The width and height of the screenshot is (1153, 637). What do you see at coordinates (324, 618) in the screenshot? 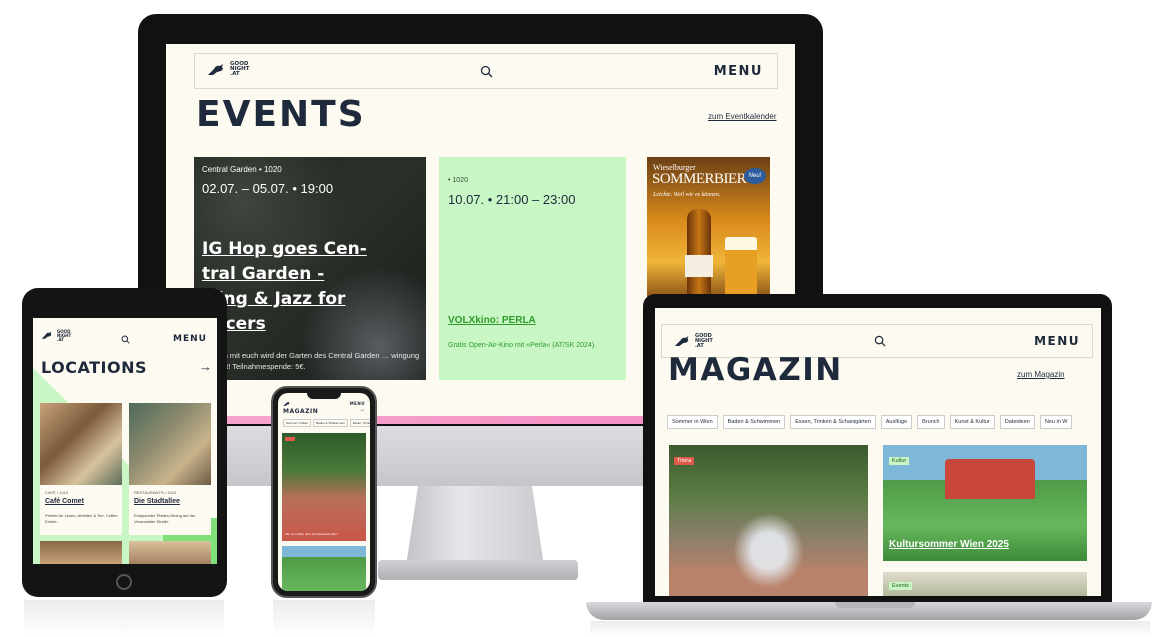
I see `phone-reflection` at bounding box center [324, 618].